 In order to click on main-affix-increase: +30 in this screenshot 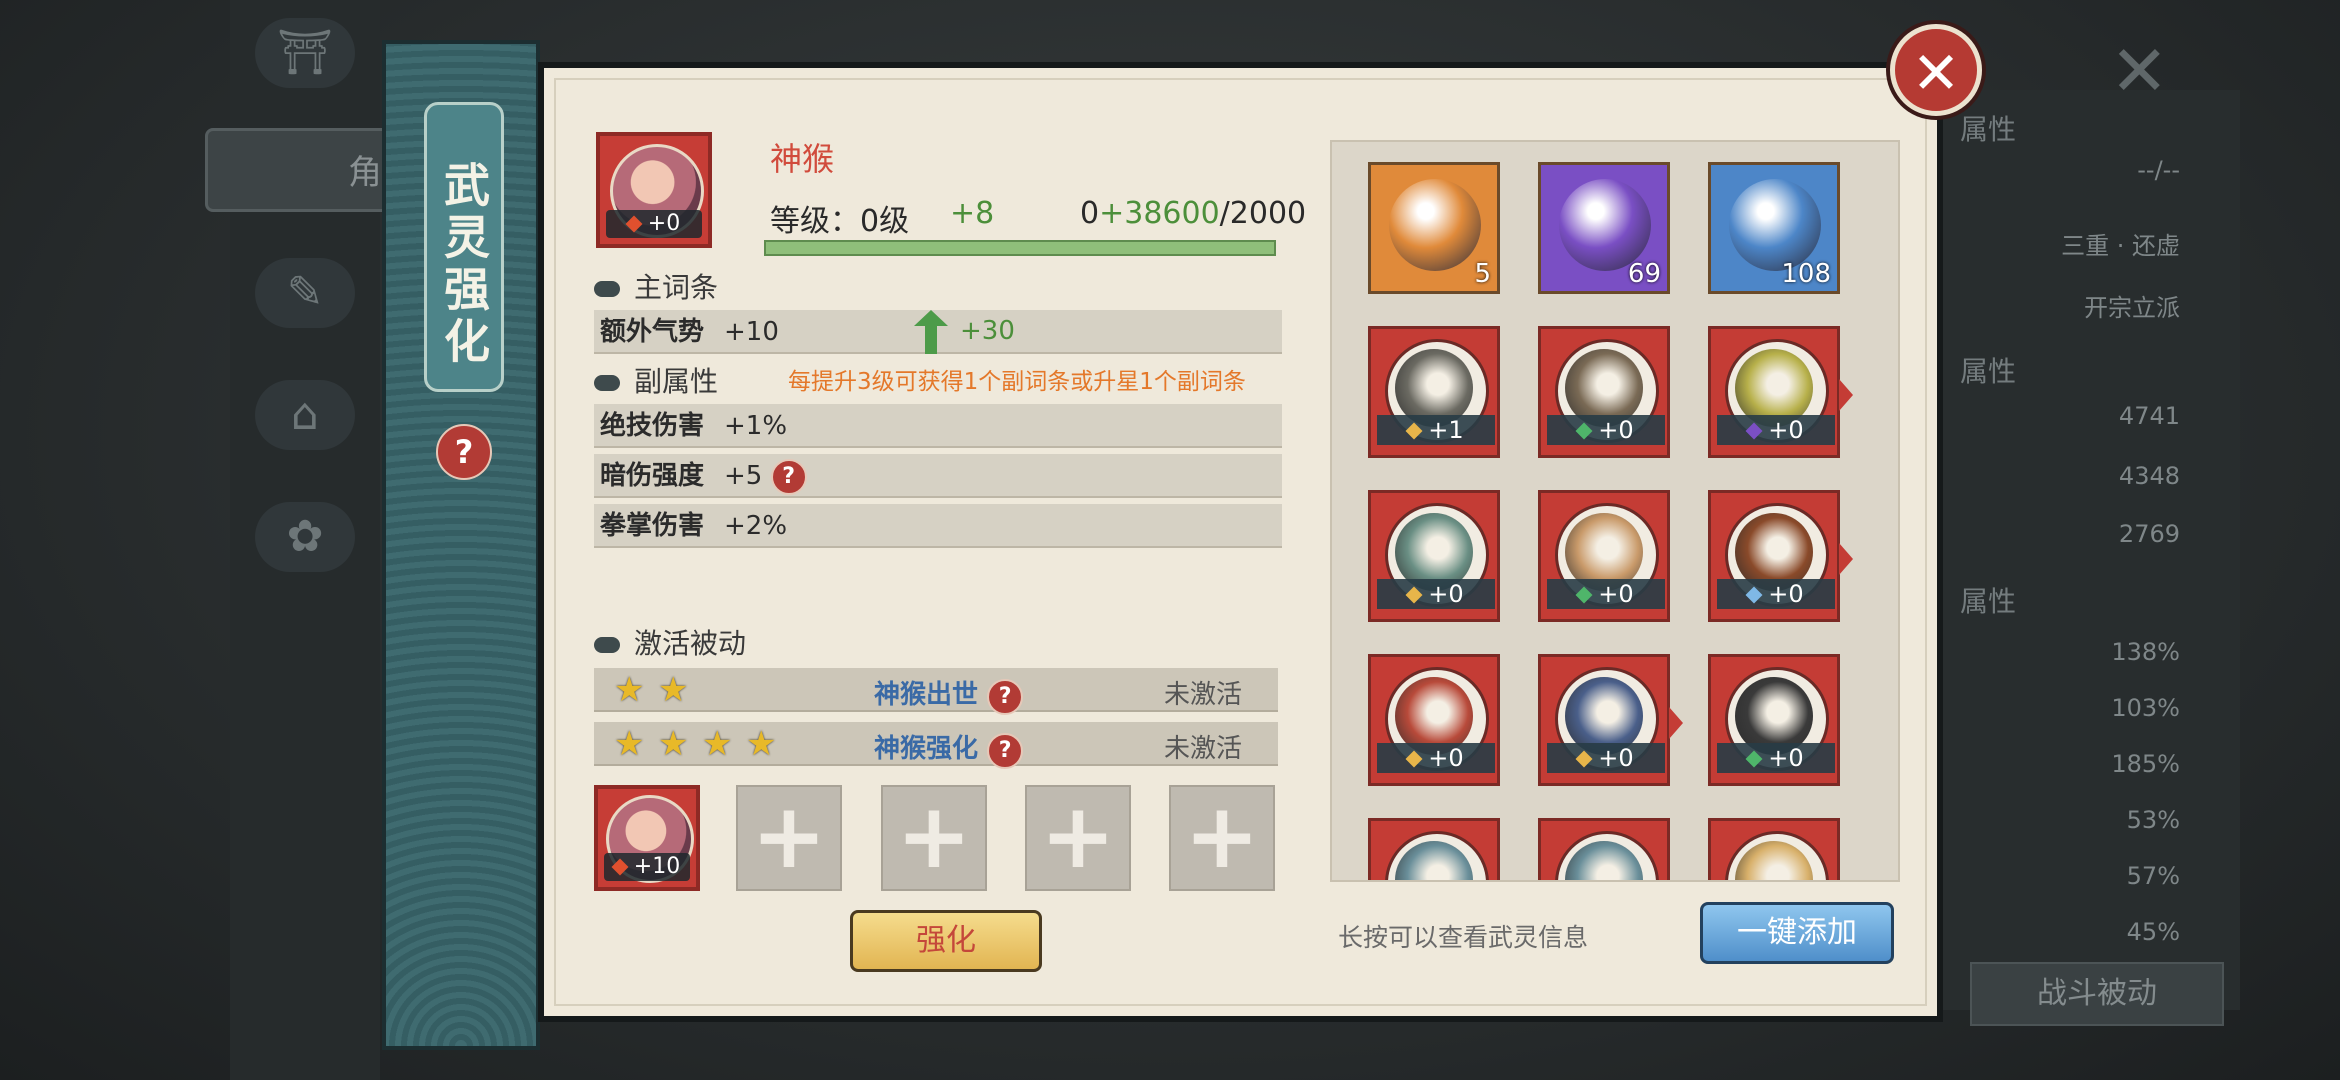, I will do `click(987, 331)`.